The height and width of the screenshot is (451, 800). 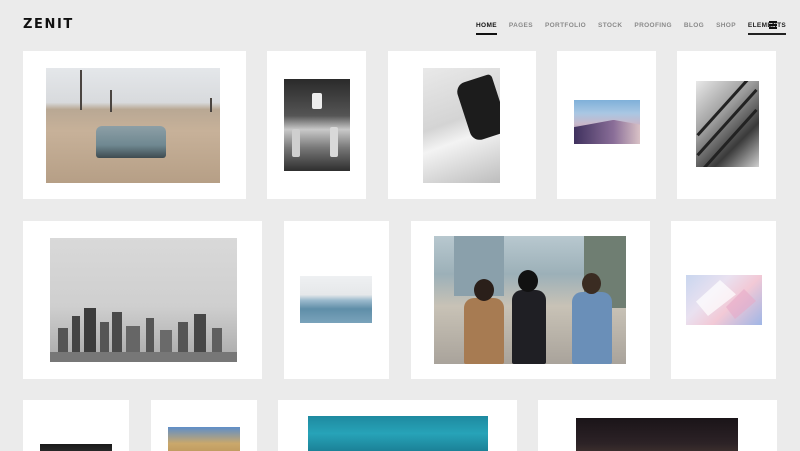 What do you see at coordinates (694, 28) in the screenshot?
I see `nav-blog: BLOG` at bounding box center [694, 28].